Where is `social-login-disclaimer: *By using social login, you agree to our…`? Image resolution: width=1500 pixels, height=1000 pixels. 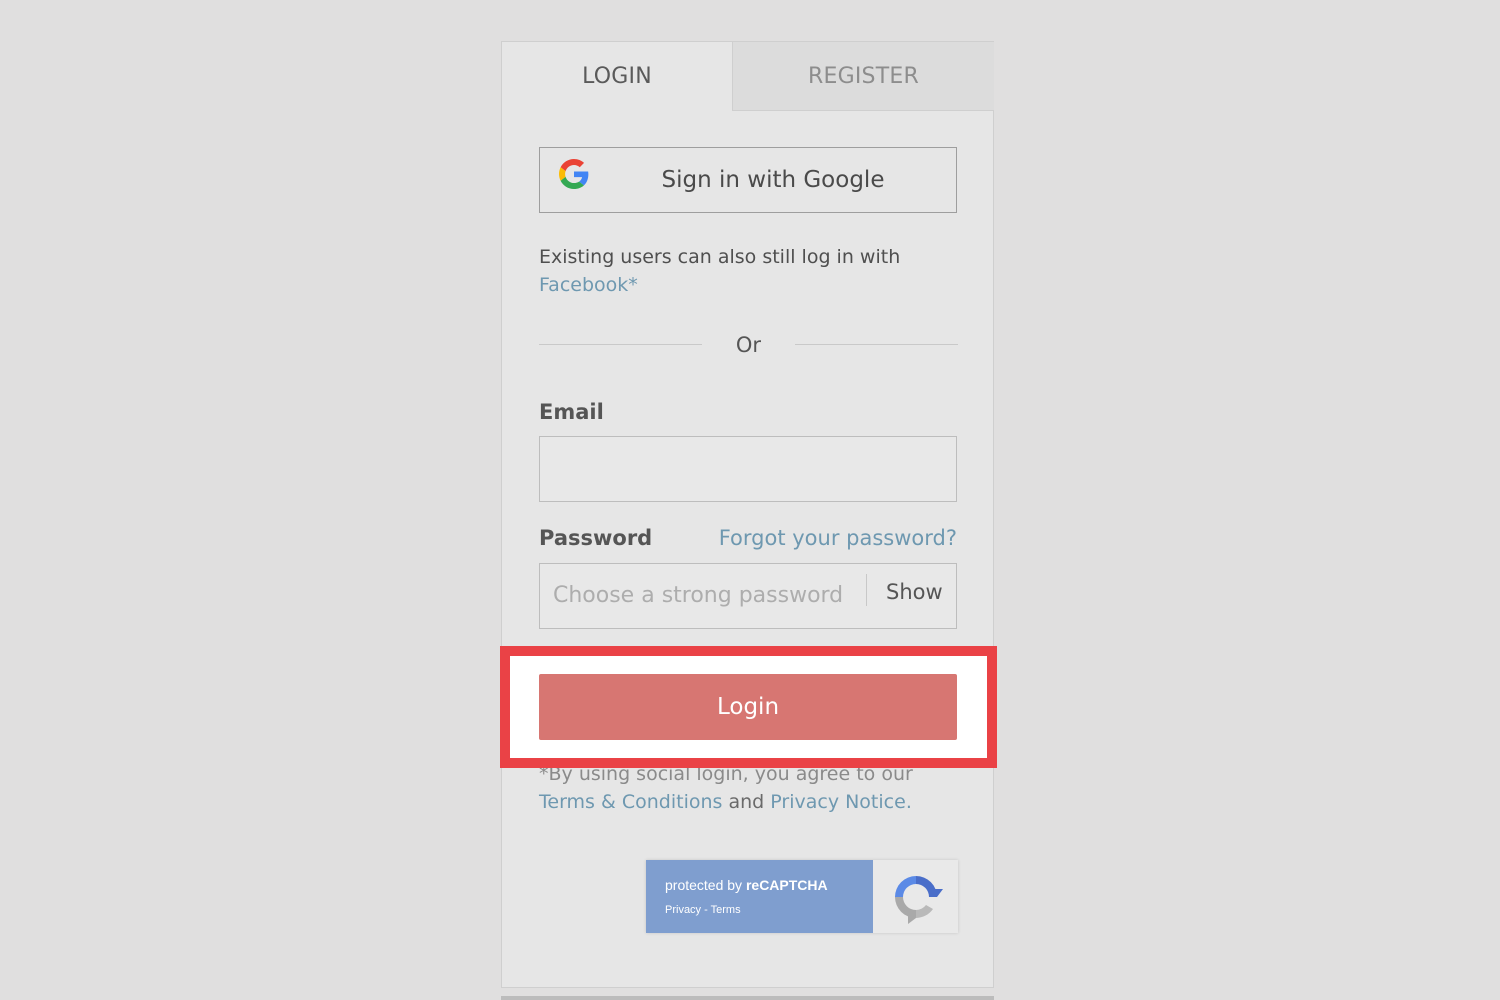
social-login-disclaimer: *By using social login, you agree to our… is located at coordinates (749, 788).